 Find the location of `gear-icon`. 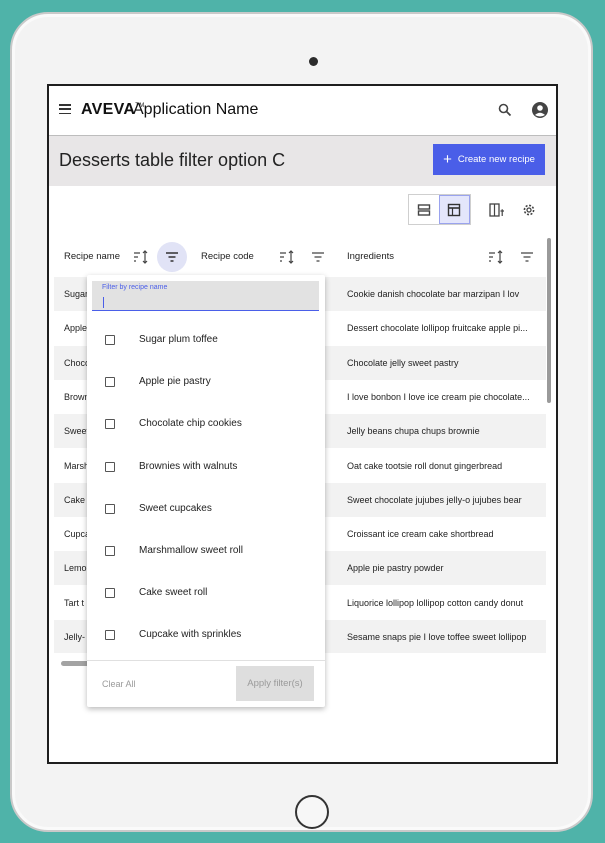

gear-icon is located at coordinates (529, 210).